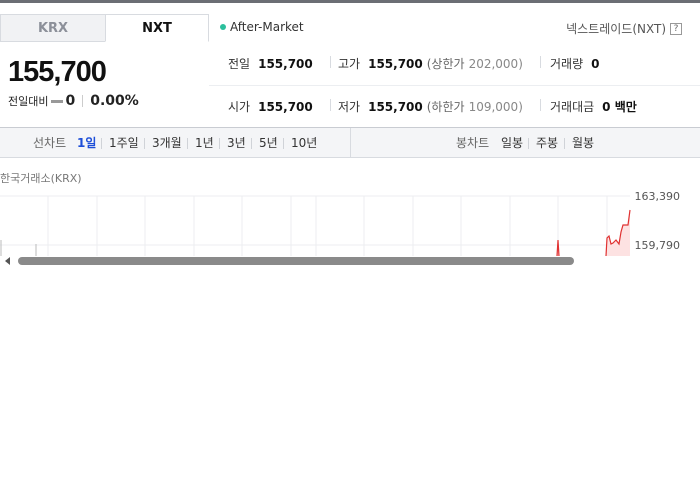  What do you see at coordinates (70, 101) in the screenshot?
I see `change-value: 0` at bounding box center [70, 101].